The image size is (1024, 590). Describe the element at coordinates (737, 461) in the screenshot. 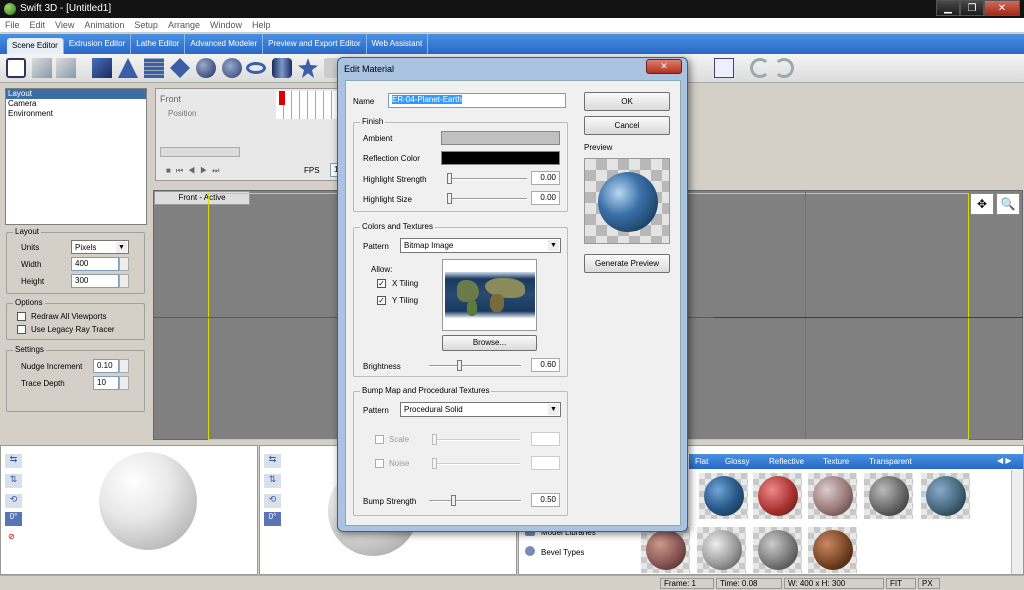

I see `gallery-tab-glossy: Glossy` at that location.